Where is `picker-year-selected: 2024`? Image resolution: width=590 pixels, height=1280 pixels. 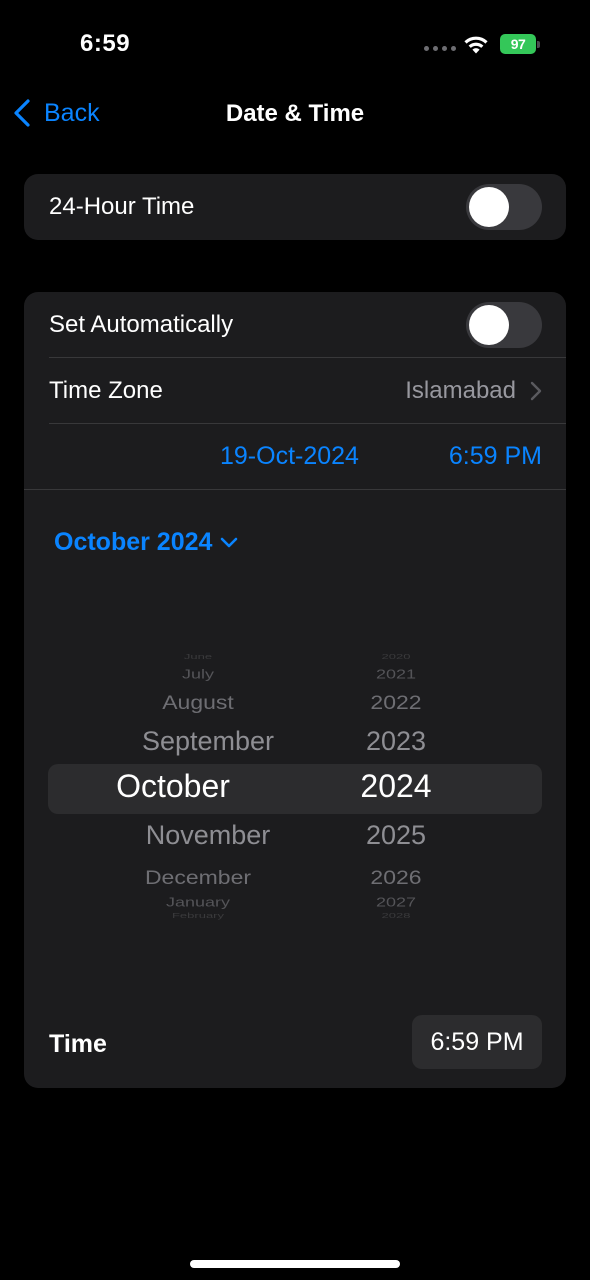
picker-year-selected: 2024 is located at coordinates (396, 786).